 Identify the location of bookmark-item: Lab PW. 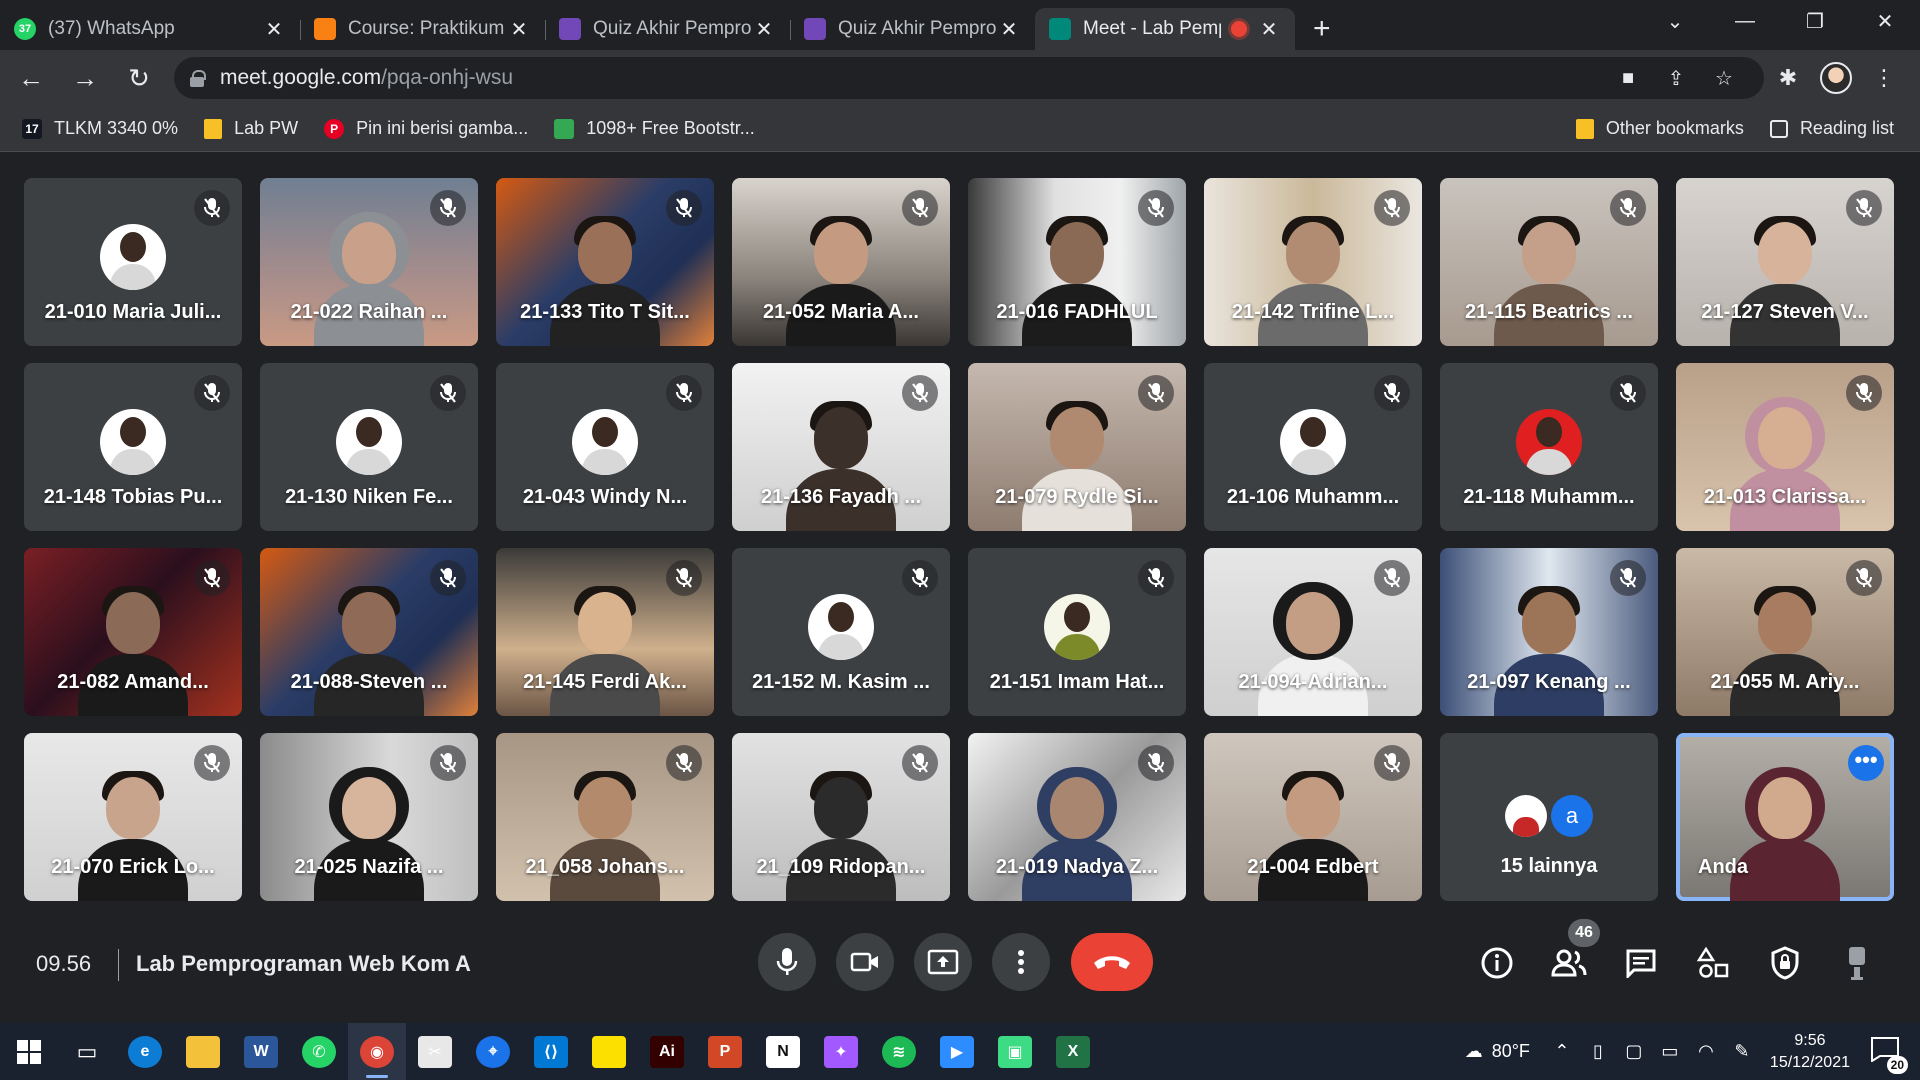
(251, 128).